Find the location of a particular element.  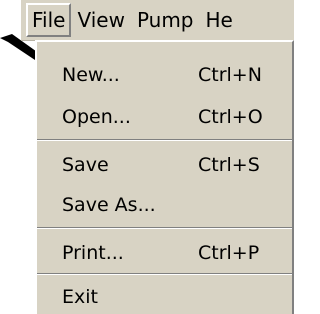

menu-item-print: Print... Ctrl+P is located at coordinates (164, 253).